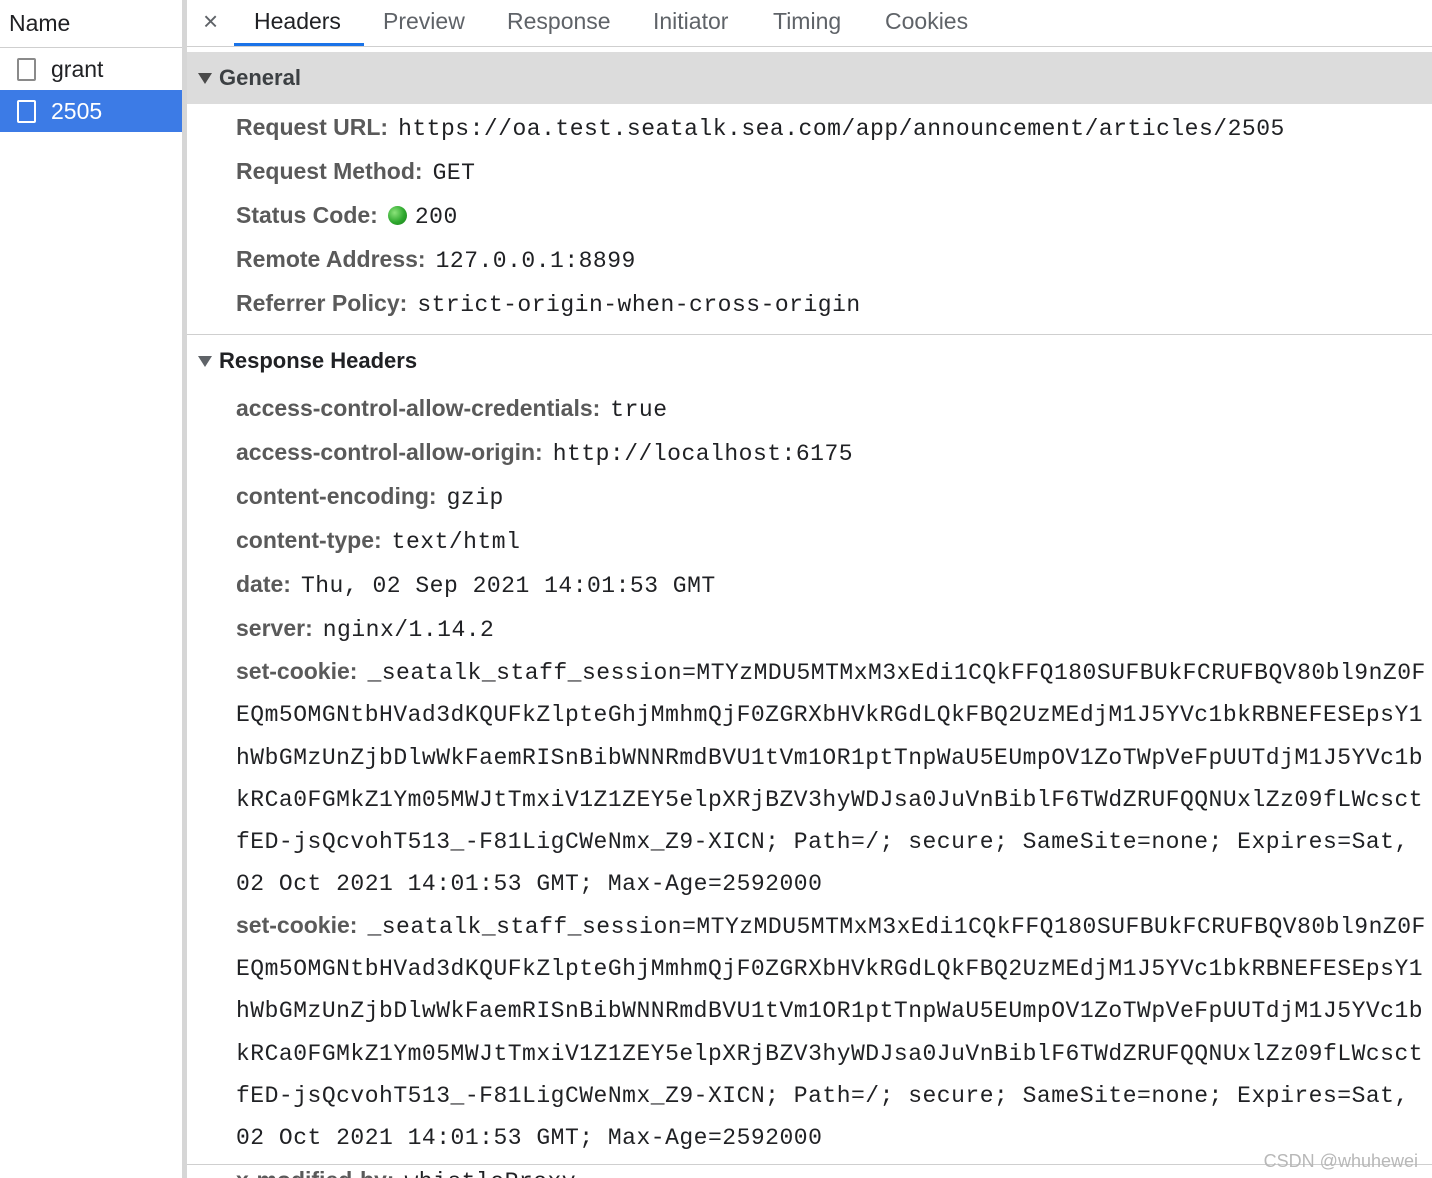 The height and width of the screenshot is (1178, 1432). I want to click on request-row-2505: 2505, so click(92, 111).